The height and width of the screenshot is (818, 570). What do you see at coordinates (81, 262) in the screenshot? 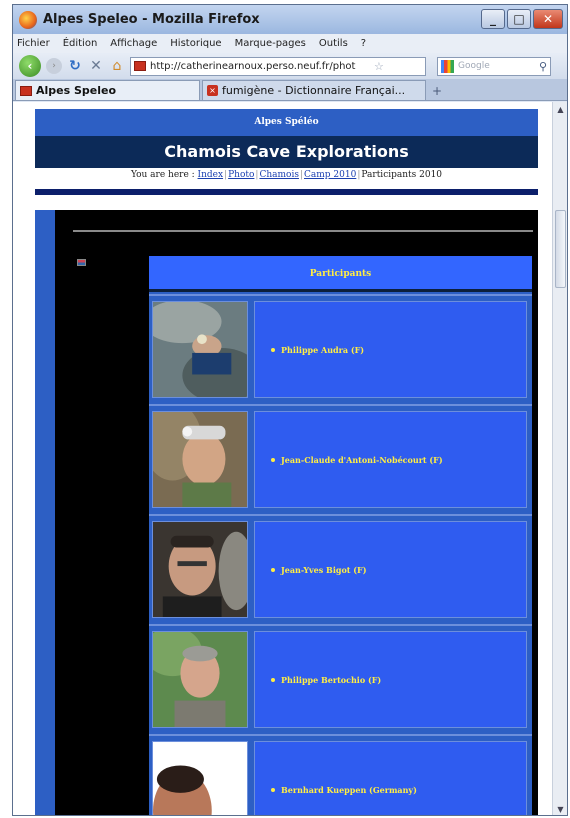
I see `language-flag-icon` at bounding box center [81, 262].